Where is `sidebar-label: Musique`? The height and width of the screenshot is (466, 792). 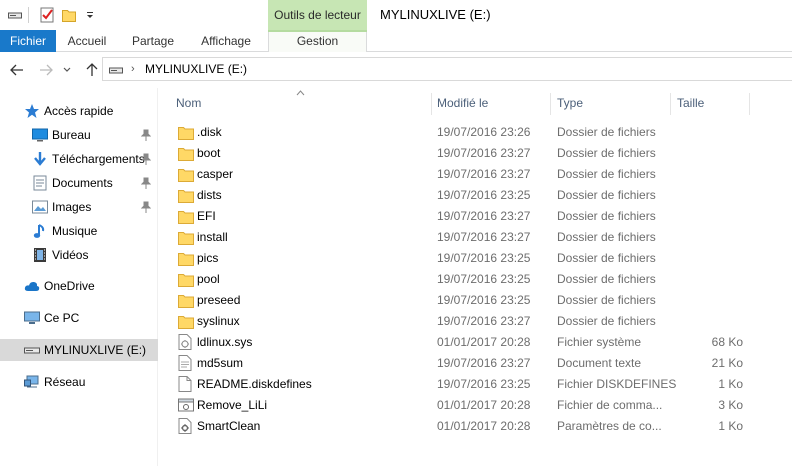
sidebar-label: Musique is located at coordinates (75, 231).